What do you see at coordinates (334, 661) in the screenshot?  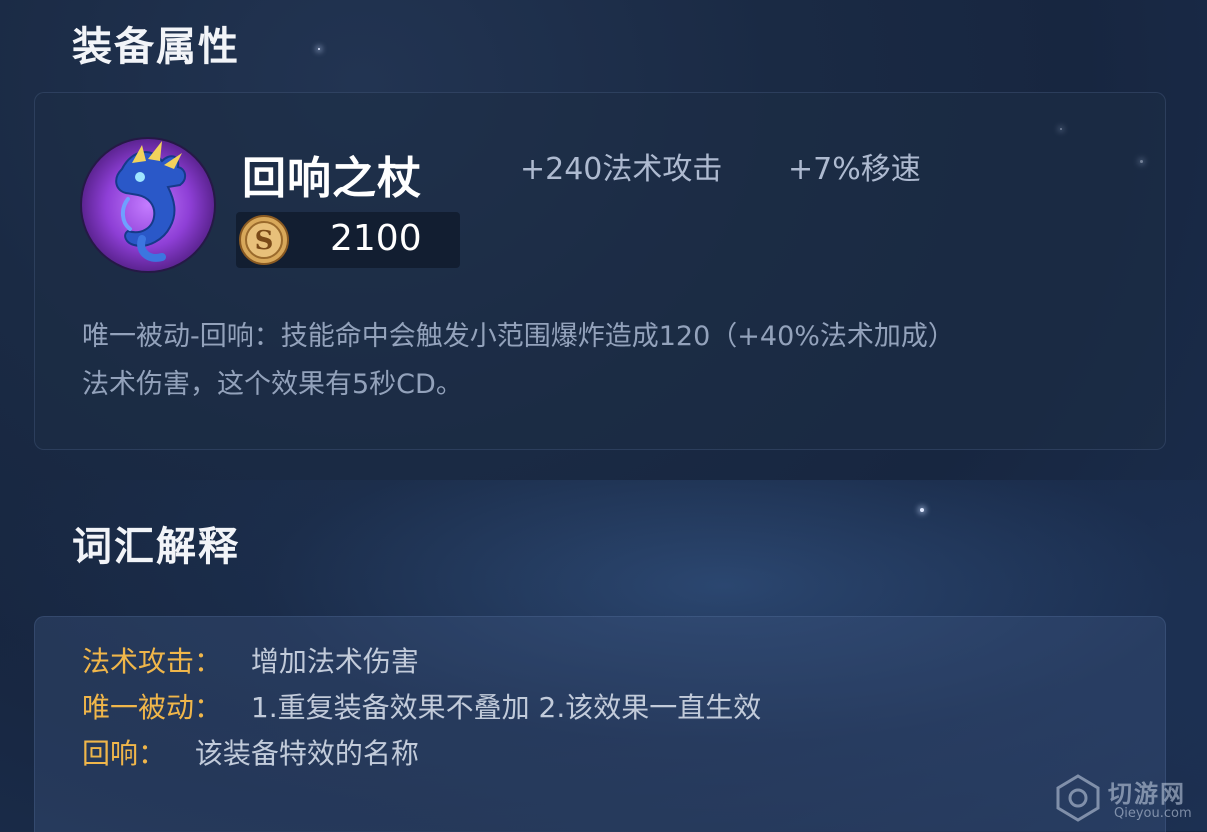 I see `glossary-definition: 增加法术伤害` at bounding box center [334, 661].